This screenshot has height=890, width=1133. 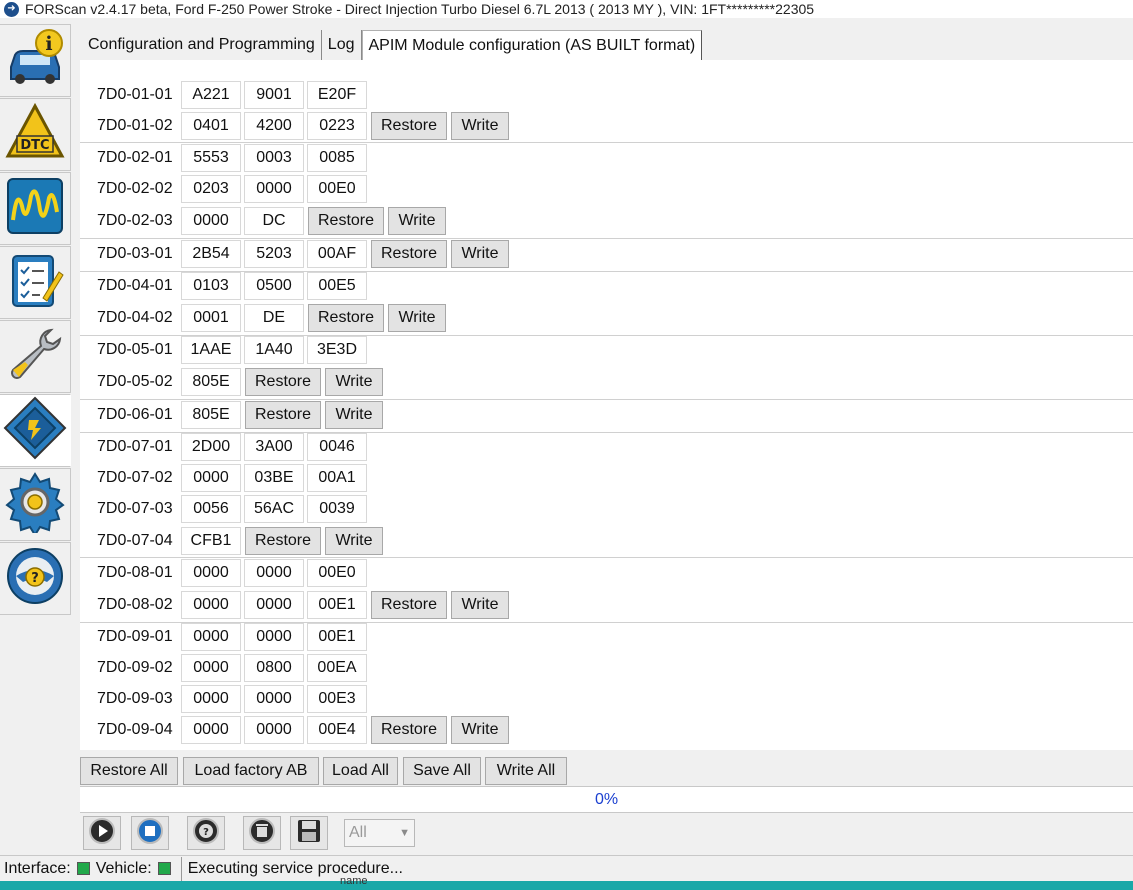 What do you see at coordinates (606, 799) in the screenshot?
I see `progress-bar: 0%` at bounding box center [606, 799].